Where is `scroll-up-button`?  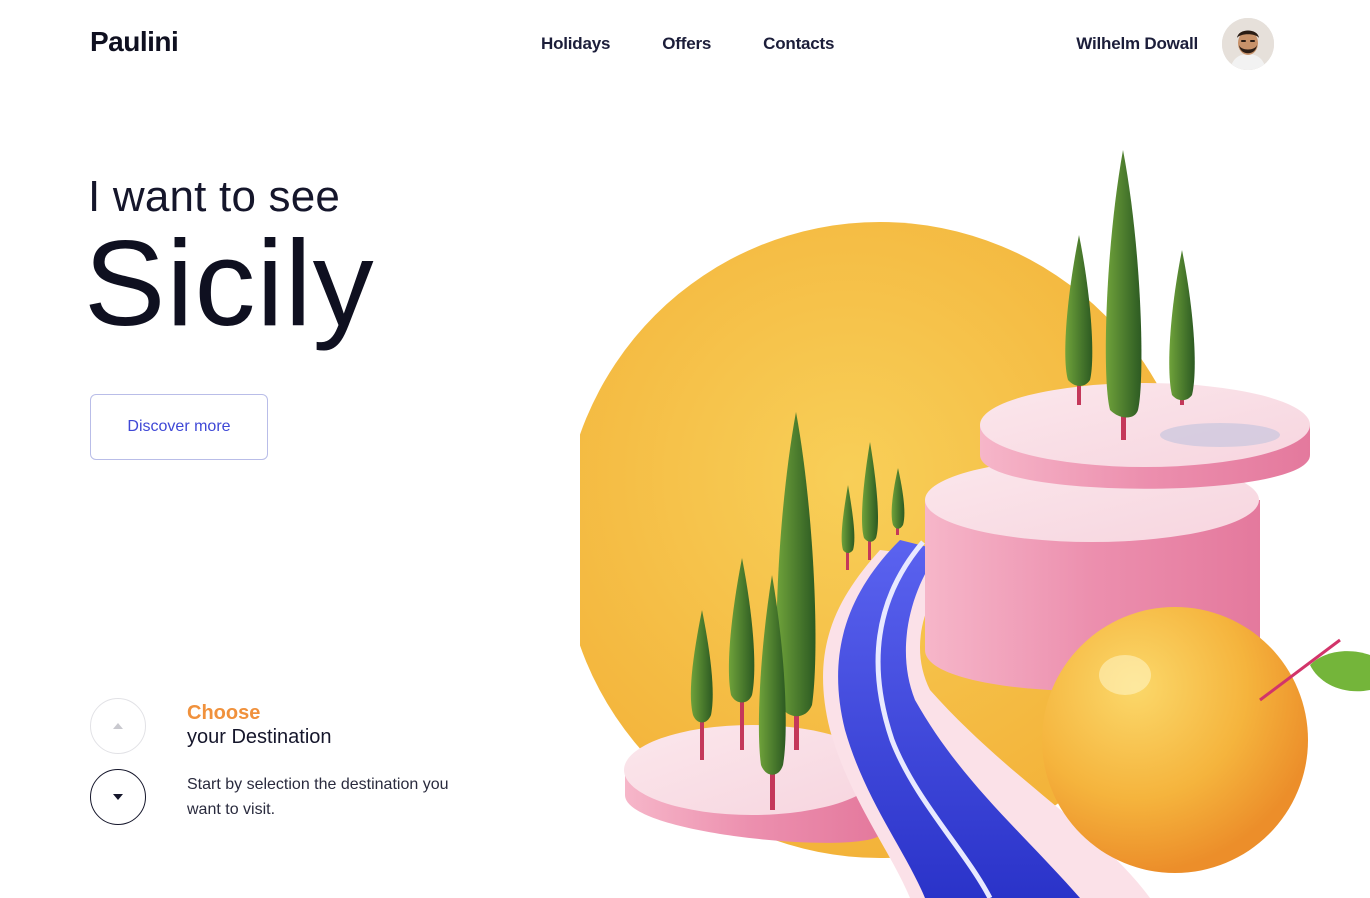
scroll-up-button is located at coordinates (118, 726).